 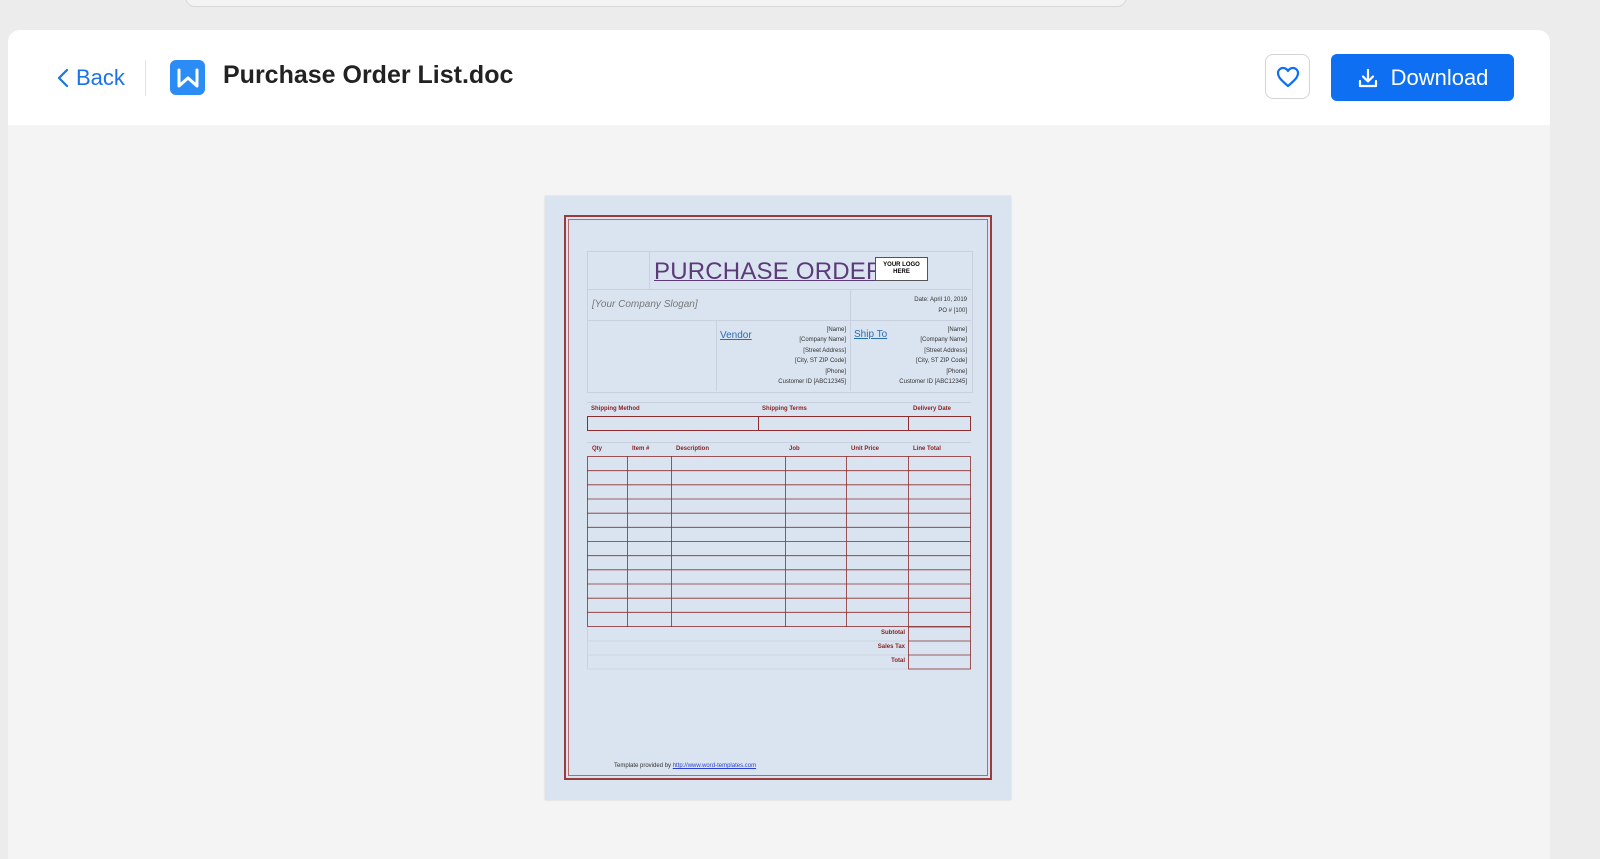 What do you see at coordinates (1439, 77) in the screenshot?
I see `download-label: Download` at bounding box center [1439, 77].